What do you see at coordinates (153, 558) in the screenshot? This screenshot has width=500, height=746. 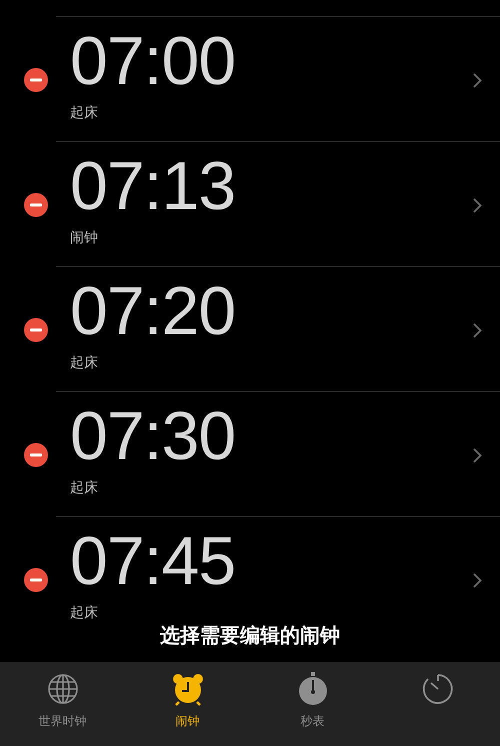 I see `alarm-time: 07:45` at bounding box center [153, 558].